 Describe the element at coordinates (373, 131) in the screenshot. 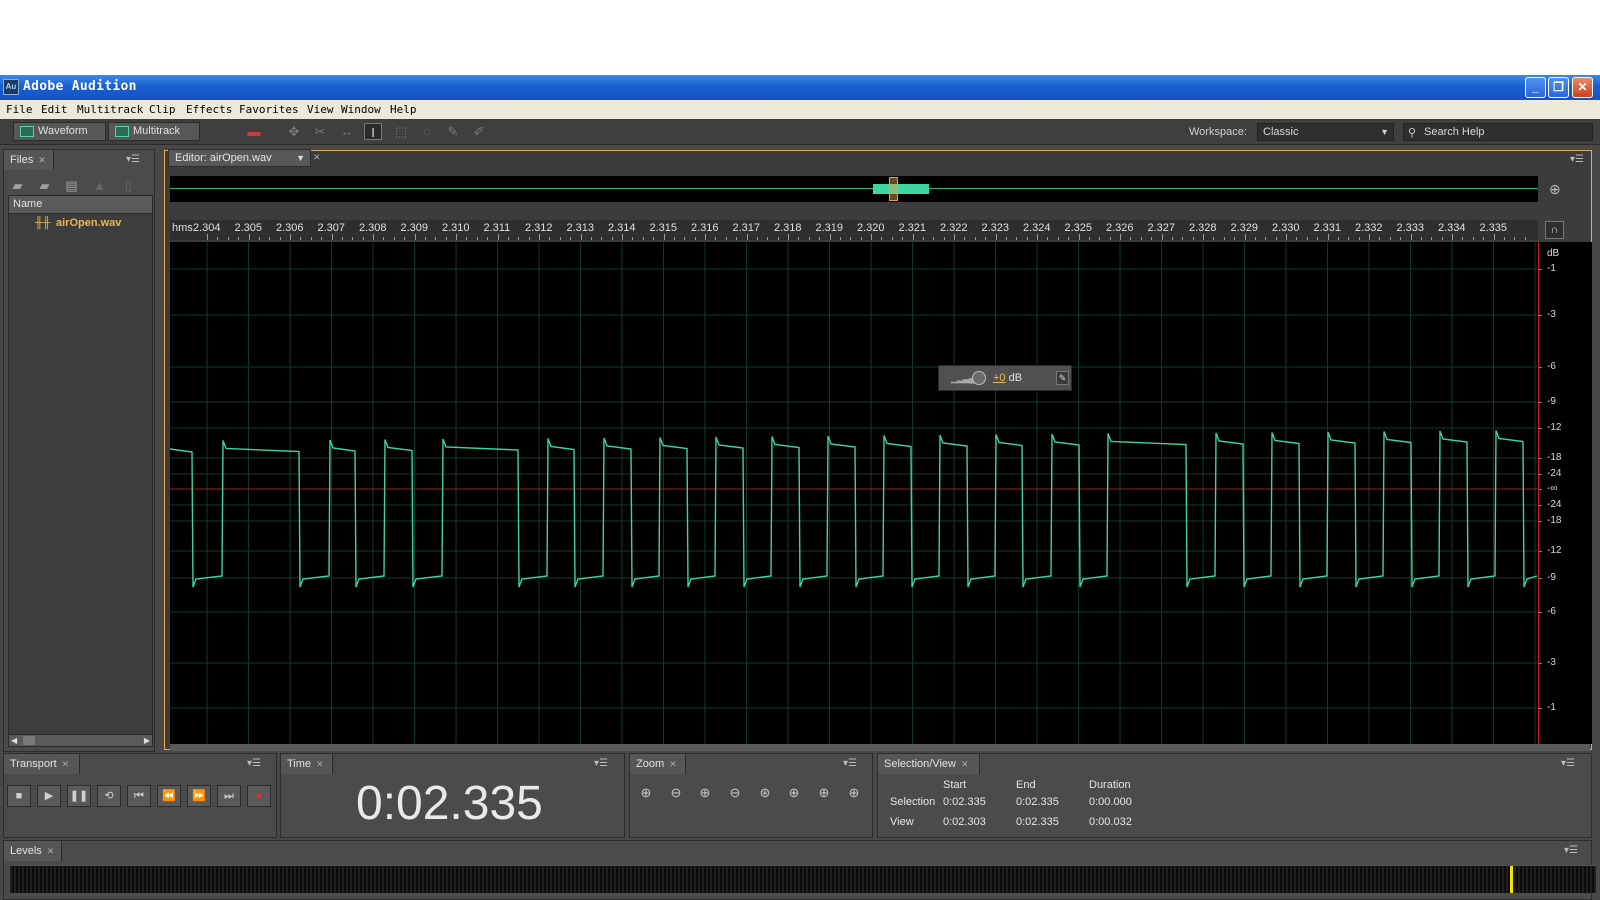

I see `time-selection-tool-icon: I` at that location.